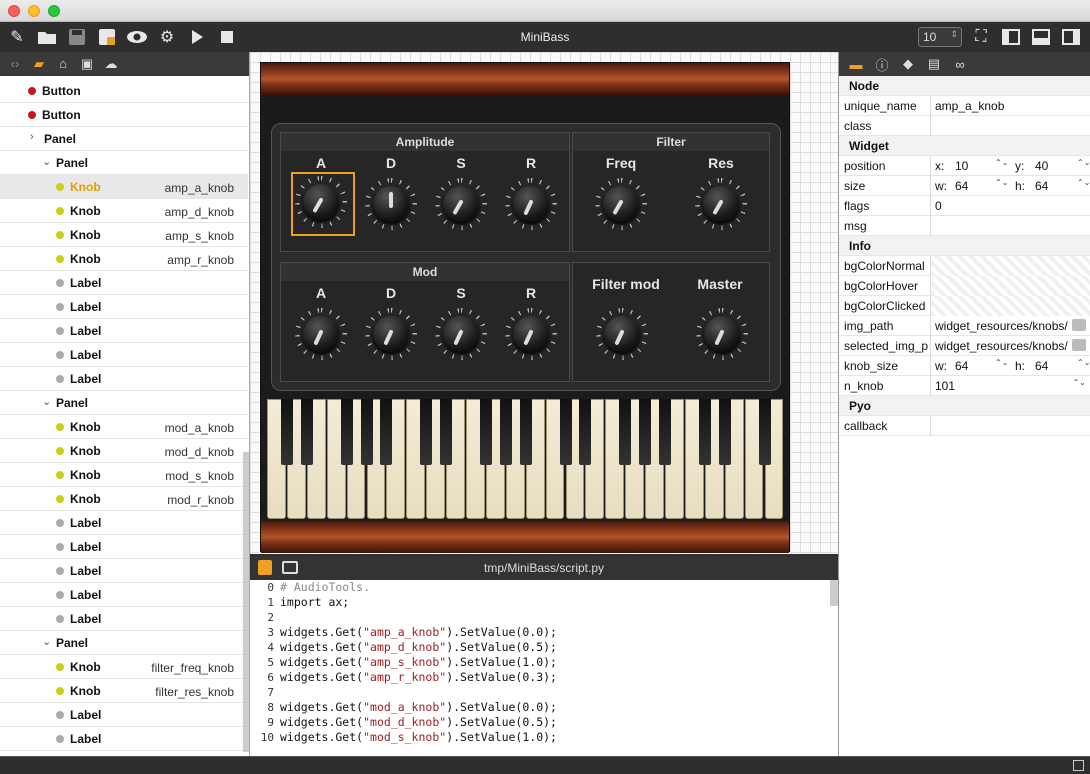 The width and height of the screenshot is (1090, 774). What do you see at coordinates (940, 37) in the screenshot?
I see `zoom-spinbox: 10 ⇕` at bounding box center [940, 37].